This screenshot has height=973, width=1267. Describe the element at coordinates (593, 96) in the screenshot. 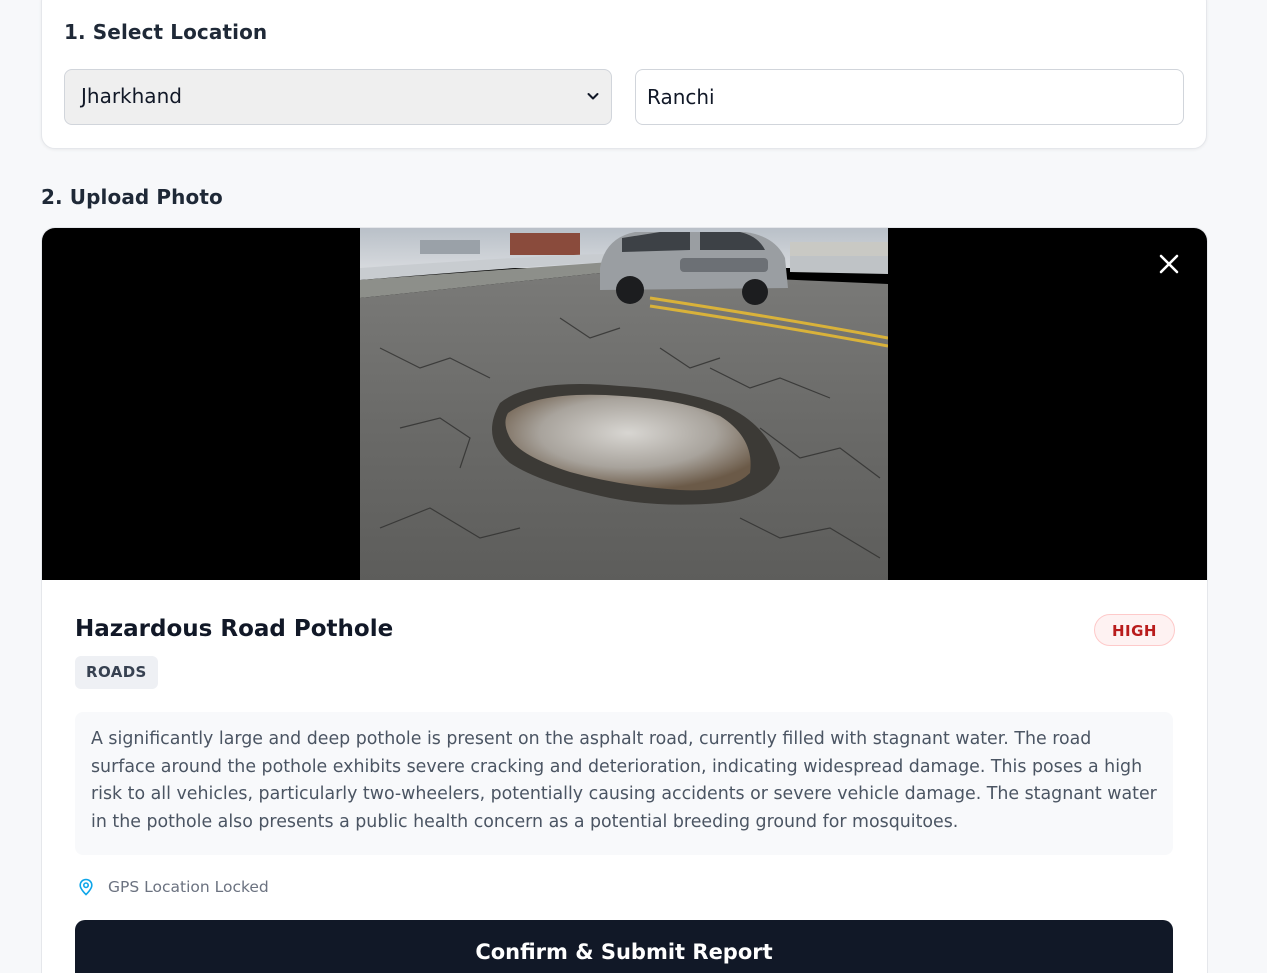

I see `chevron-down-icon` at that location.